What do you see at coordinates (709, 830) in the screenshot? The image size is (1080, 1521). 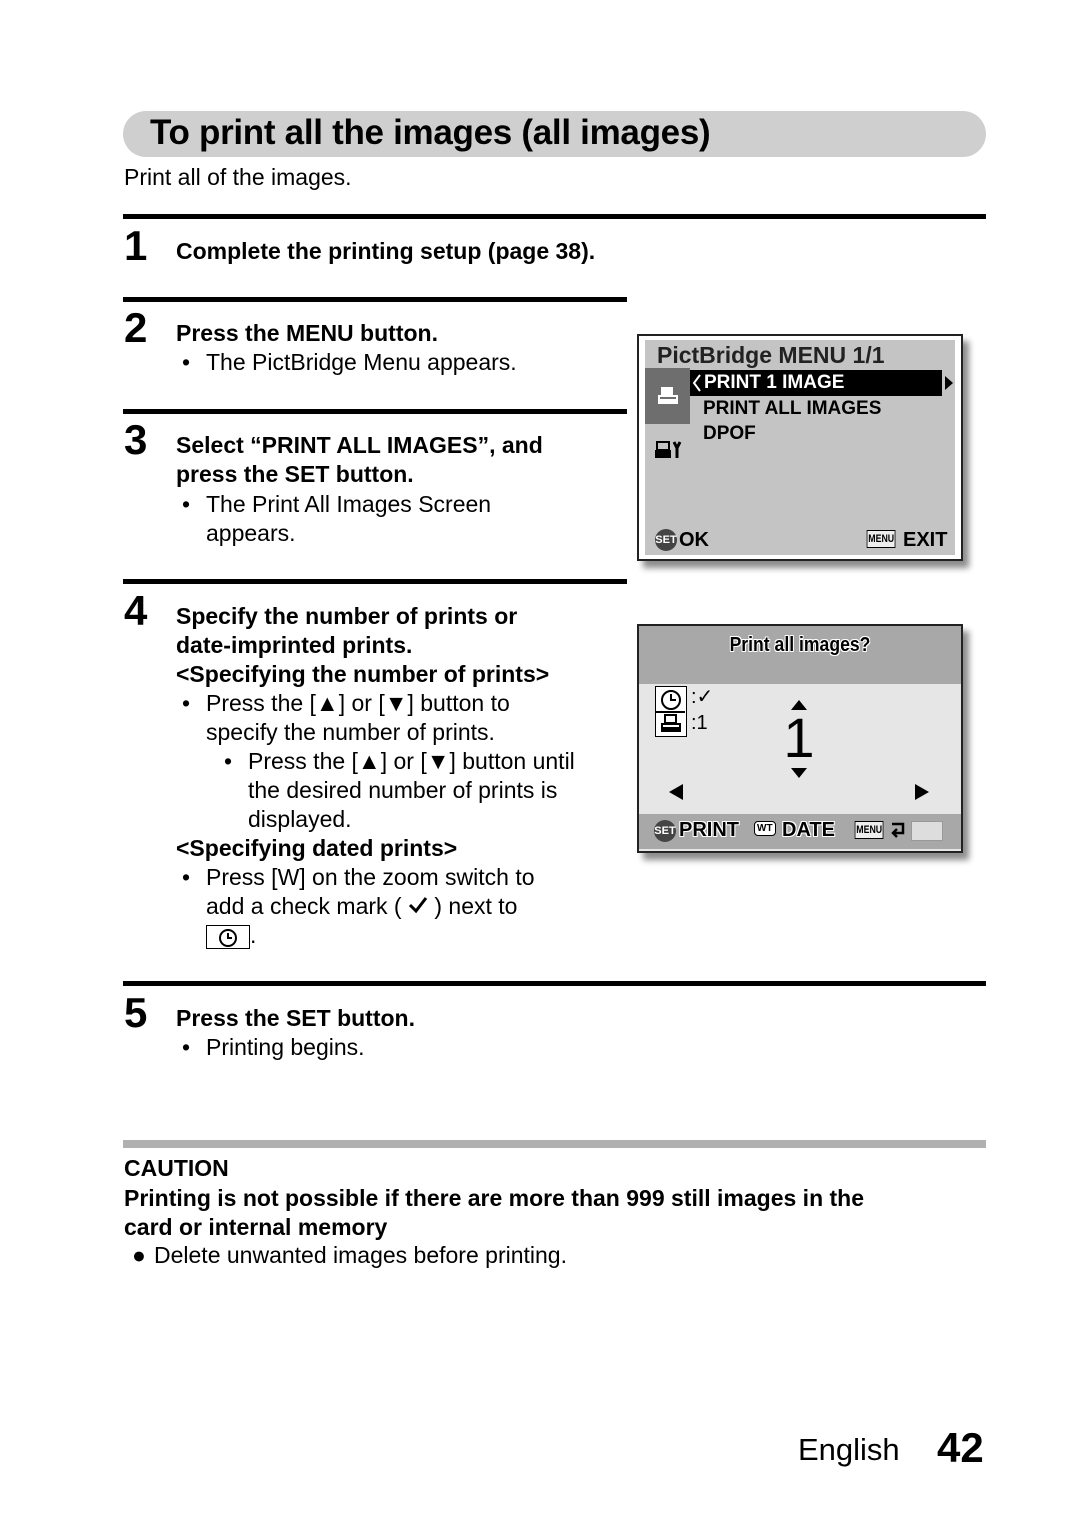 I see `print-label: PRINT` at bounding box center [709, 830].